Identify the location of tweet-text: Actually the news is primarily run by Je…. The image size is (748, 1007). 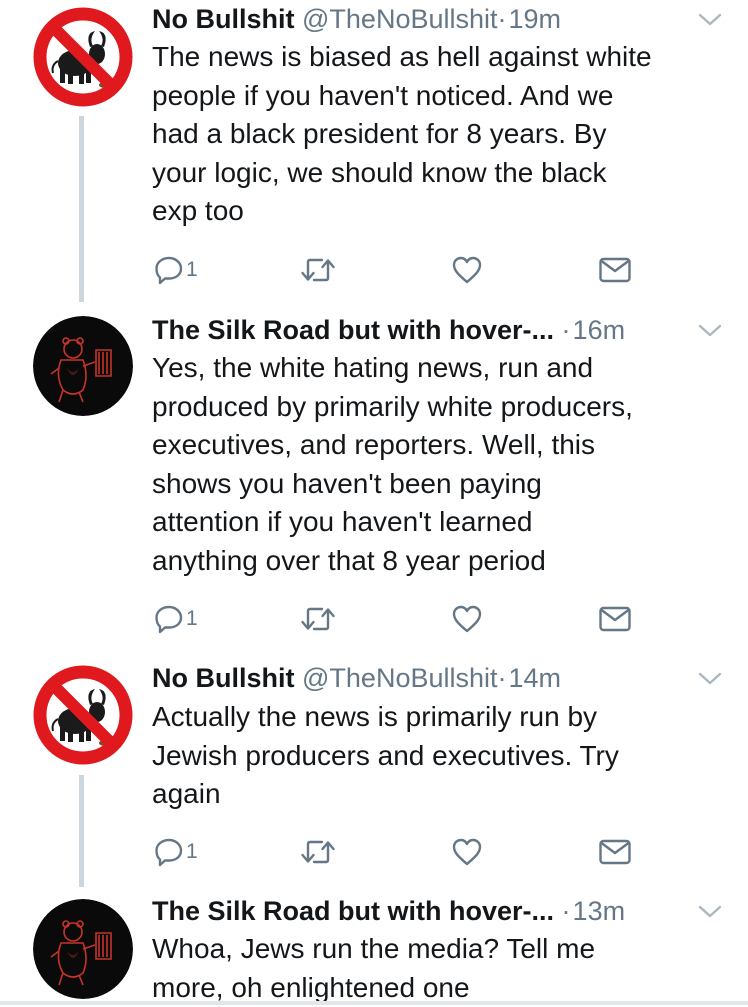
(442, 756).